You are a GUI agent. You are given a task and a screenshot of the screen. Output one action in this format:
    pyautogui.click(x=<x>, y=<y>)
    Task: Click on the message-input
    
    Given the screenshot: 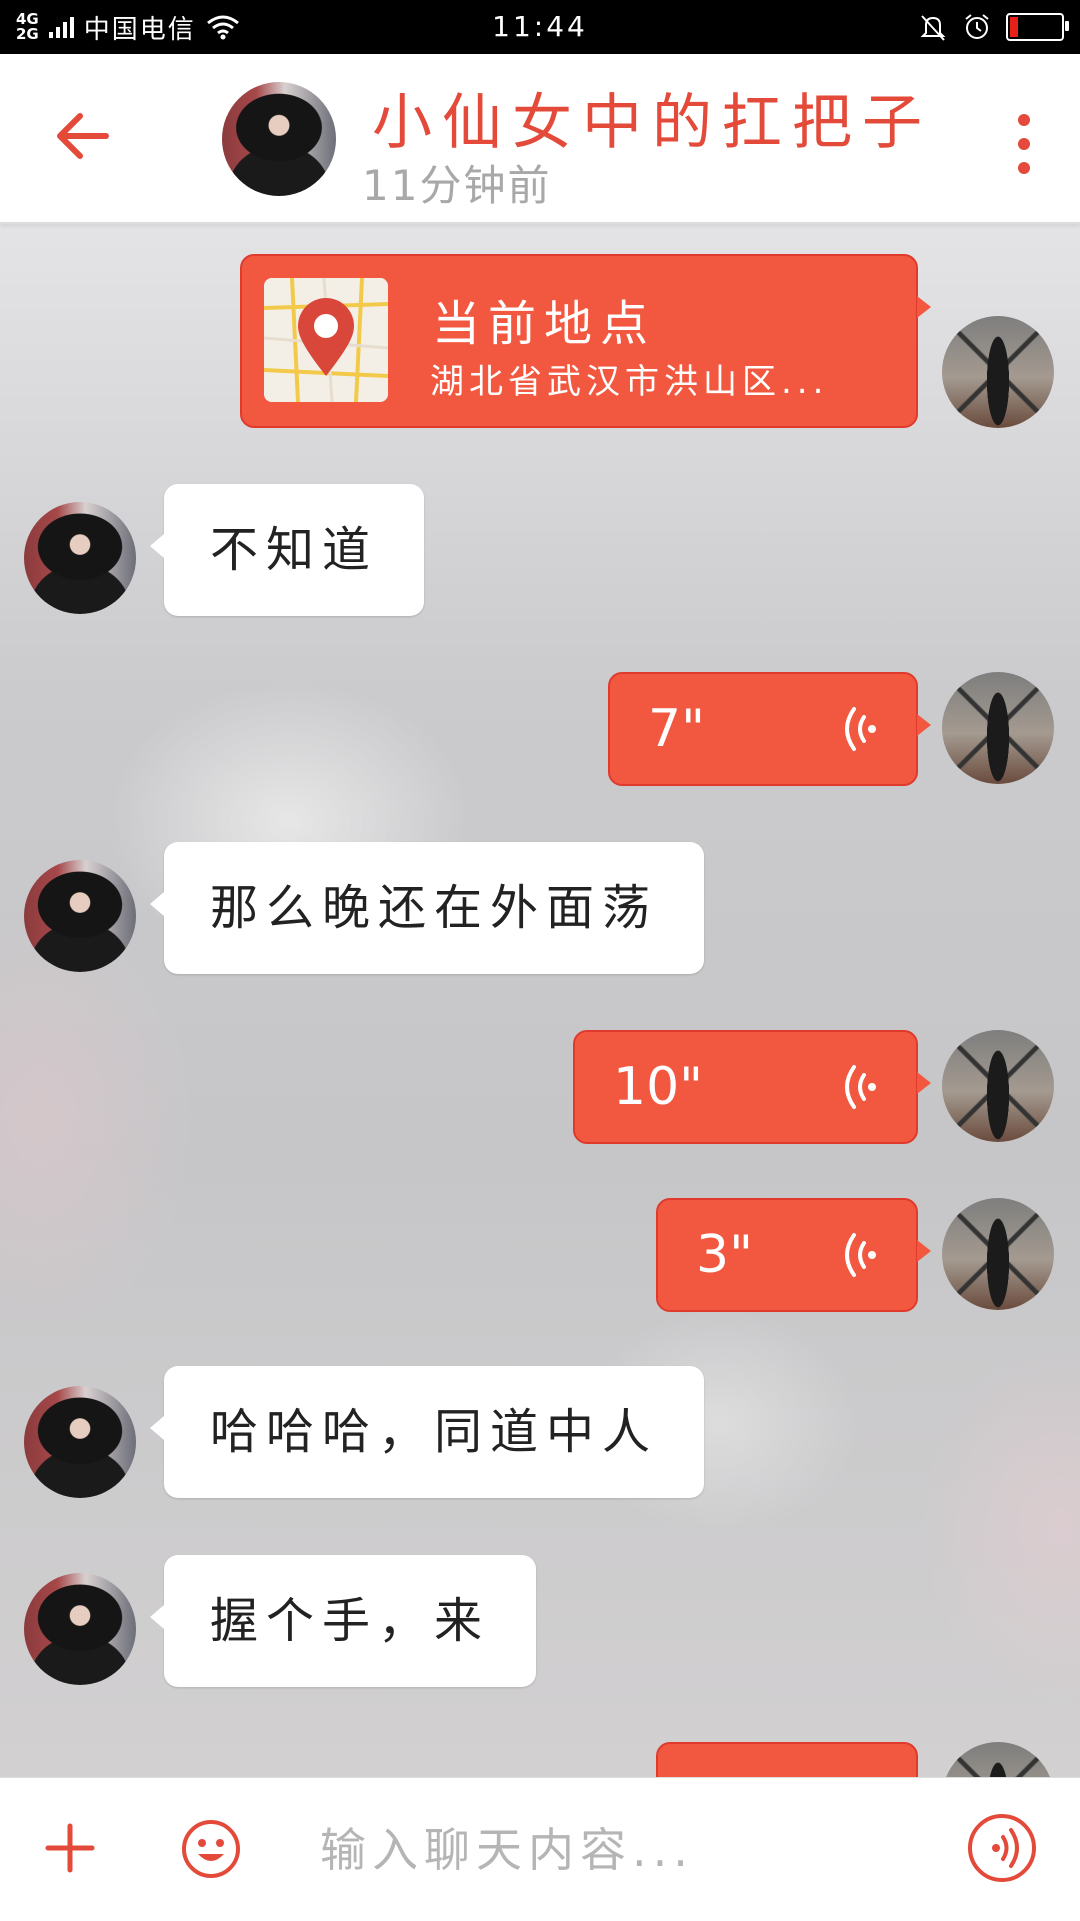 What is the action you would take?
    pyautogui.click(x=620, y=1850)
    